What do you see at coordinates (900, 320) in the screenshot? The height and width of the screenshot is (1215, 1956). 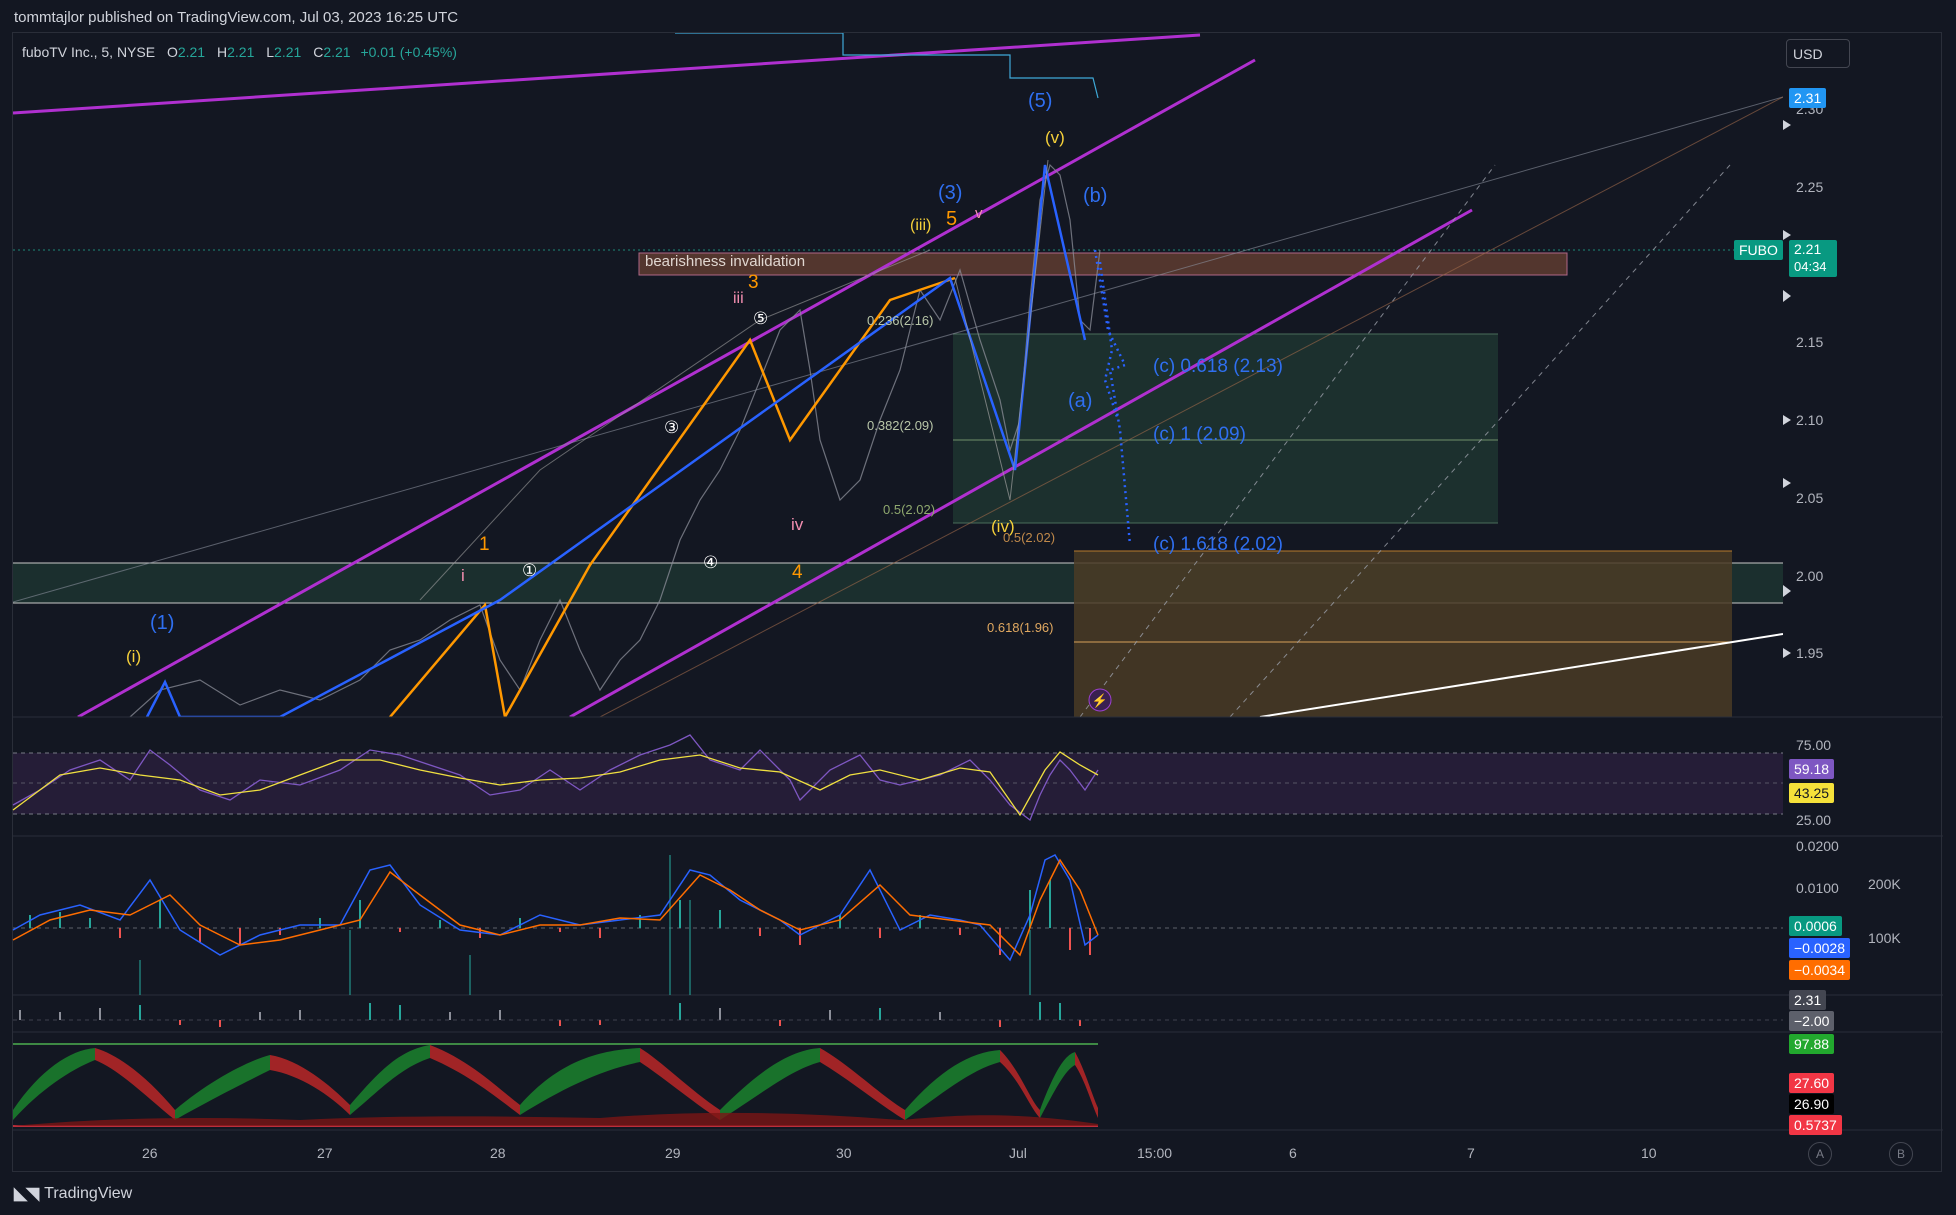 I see `fib-0236-label: 0.236(2.16)` at bounding box center [900, 320].